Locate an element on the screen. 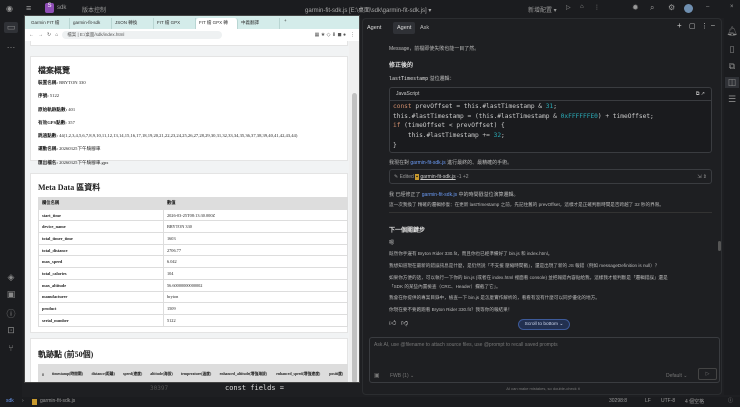 The width and height of the screenshot is (740, 407). gear-icon: ⚙ is located at coordinates (671, 7).